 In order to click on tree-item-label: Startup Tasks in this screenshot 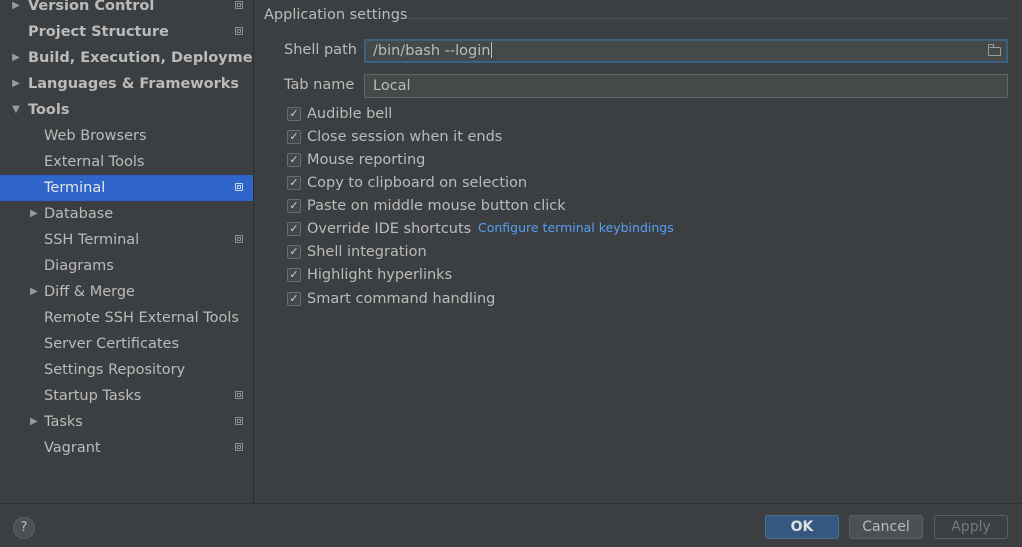, I will do `click(93, 396)`.